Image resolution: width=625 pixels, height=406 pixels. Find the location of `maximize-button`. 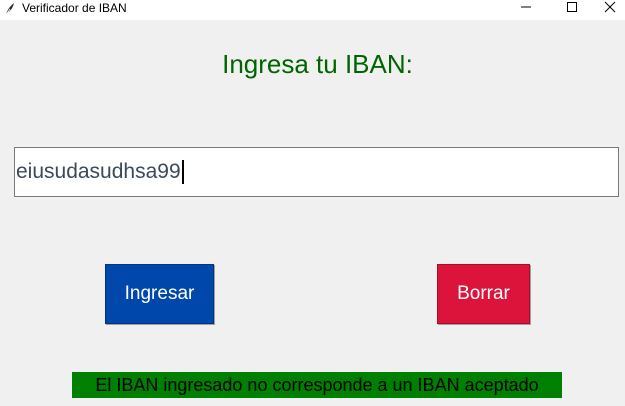

maximize-button is located at coordinates (572, 10).